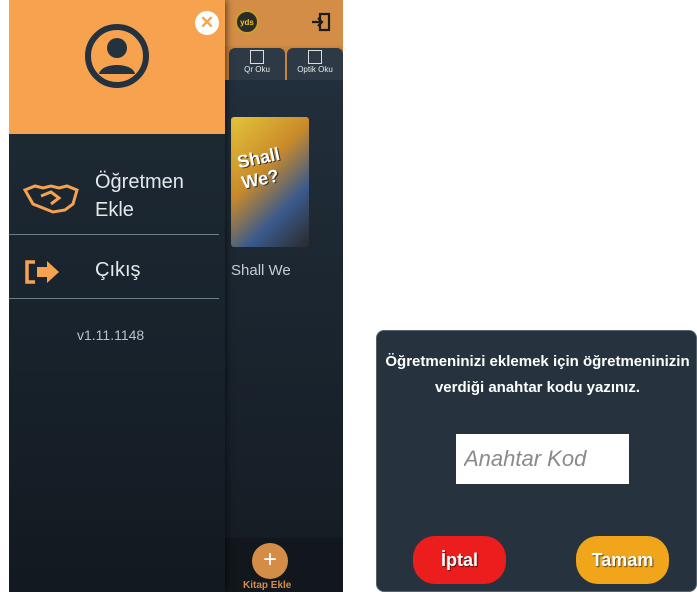 This screenshot has width=697, height=592. I want to click on sign-out-icon, so click(42, 272).